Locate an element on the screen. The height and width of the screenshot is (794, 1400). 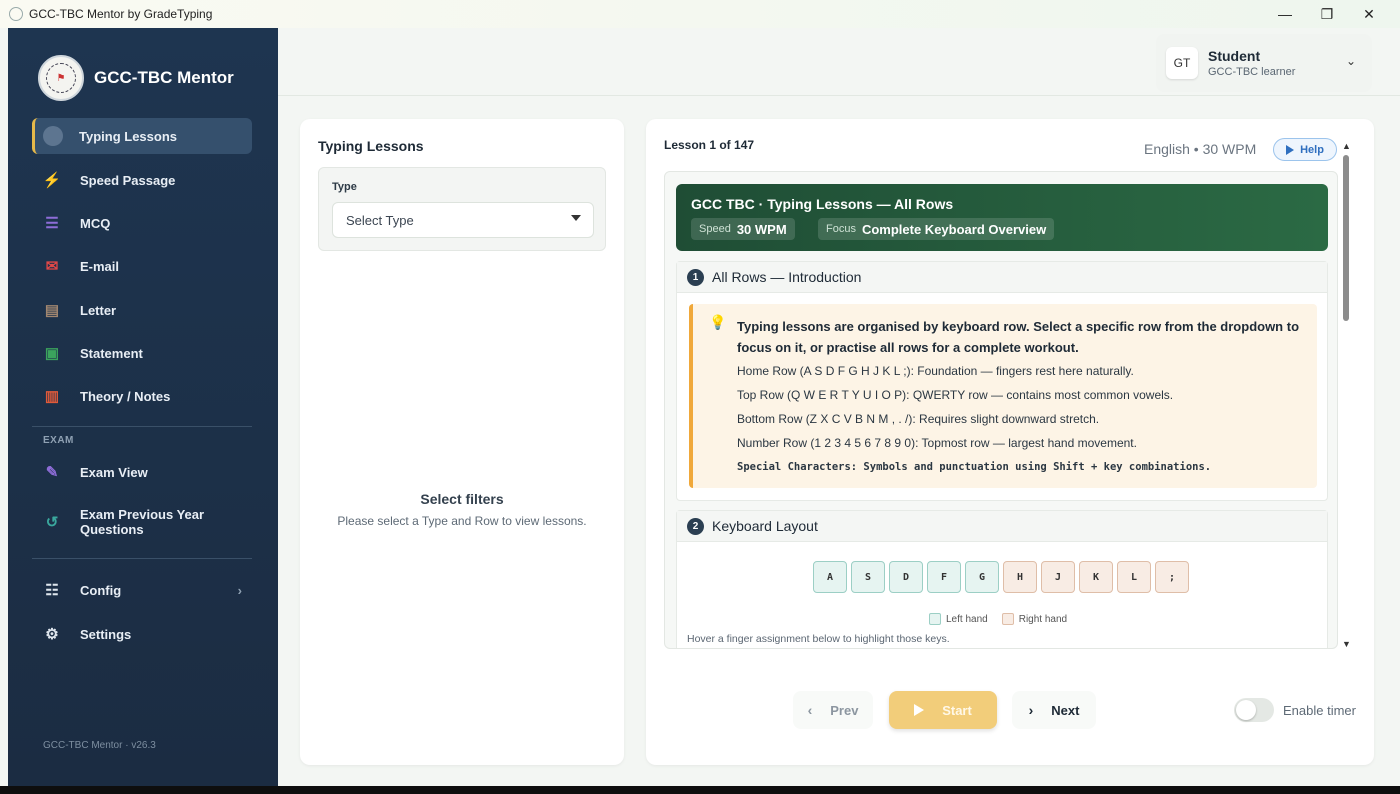
sliders-icon: ☷ is located at coordinates (52, 590).